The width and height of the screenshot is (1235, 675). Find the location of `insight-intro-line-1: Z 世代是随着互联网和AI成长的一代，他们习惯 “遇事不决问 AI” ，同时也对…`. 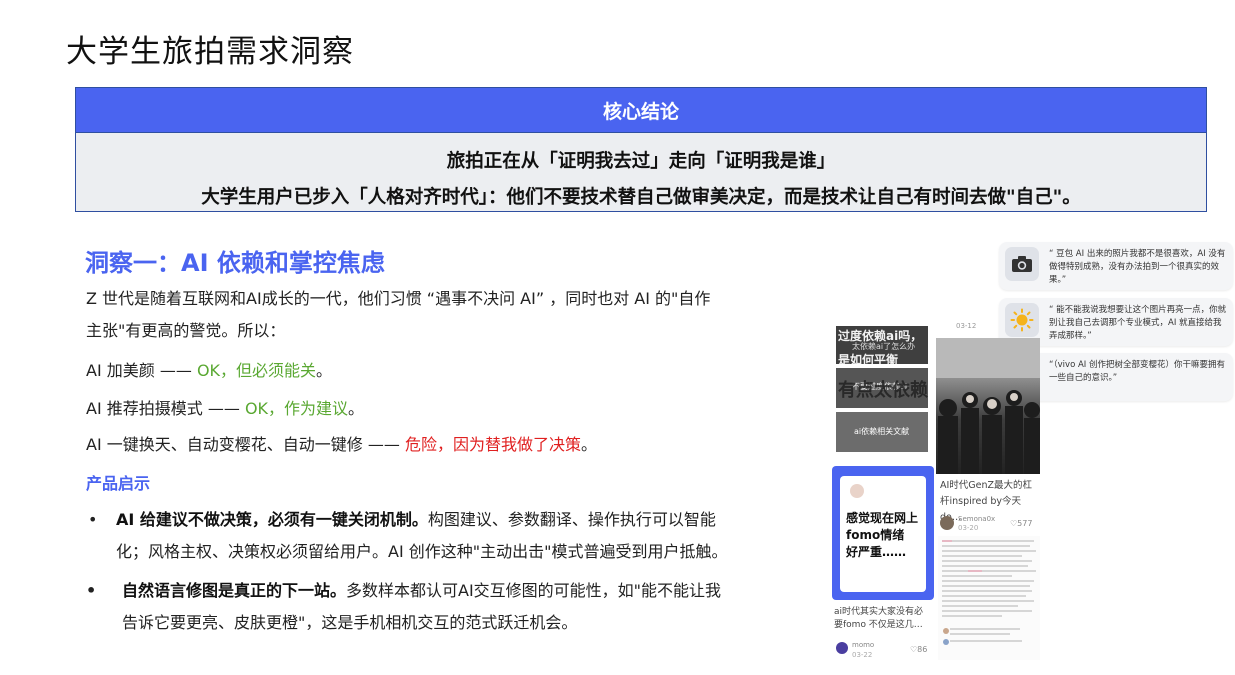

insight-intro-line-1: Z 世代是随着互联网和AI成长的一代，他们习惯 “遇事不决问 AI” ，同时也对… is located at coordinates (398, 298).